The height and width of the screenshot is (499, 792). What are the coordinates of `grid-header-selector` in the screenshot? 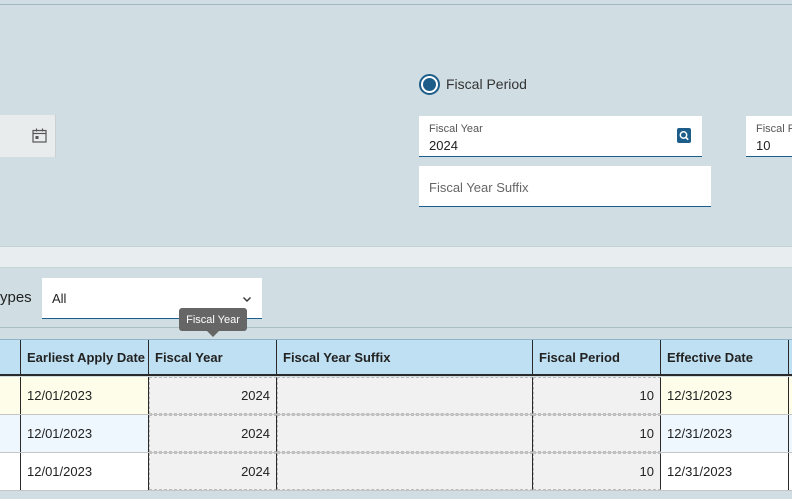 It's located at (10, 357).